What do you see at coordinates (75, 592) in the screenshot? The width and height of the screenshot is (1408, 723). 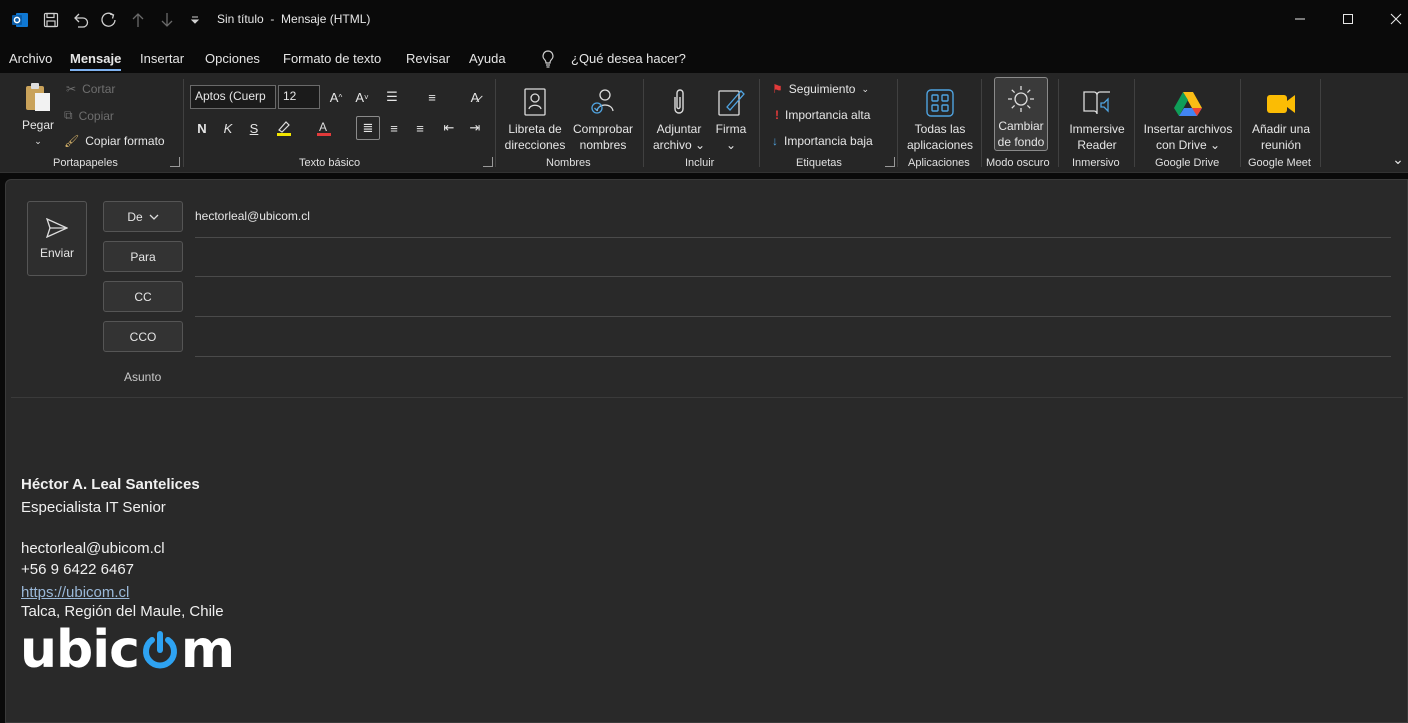 I see `signature-website-link: https://ubicom.cl` at bounding box center [75, 592].